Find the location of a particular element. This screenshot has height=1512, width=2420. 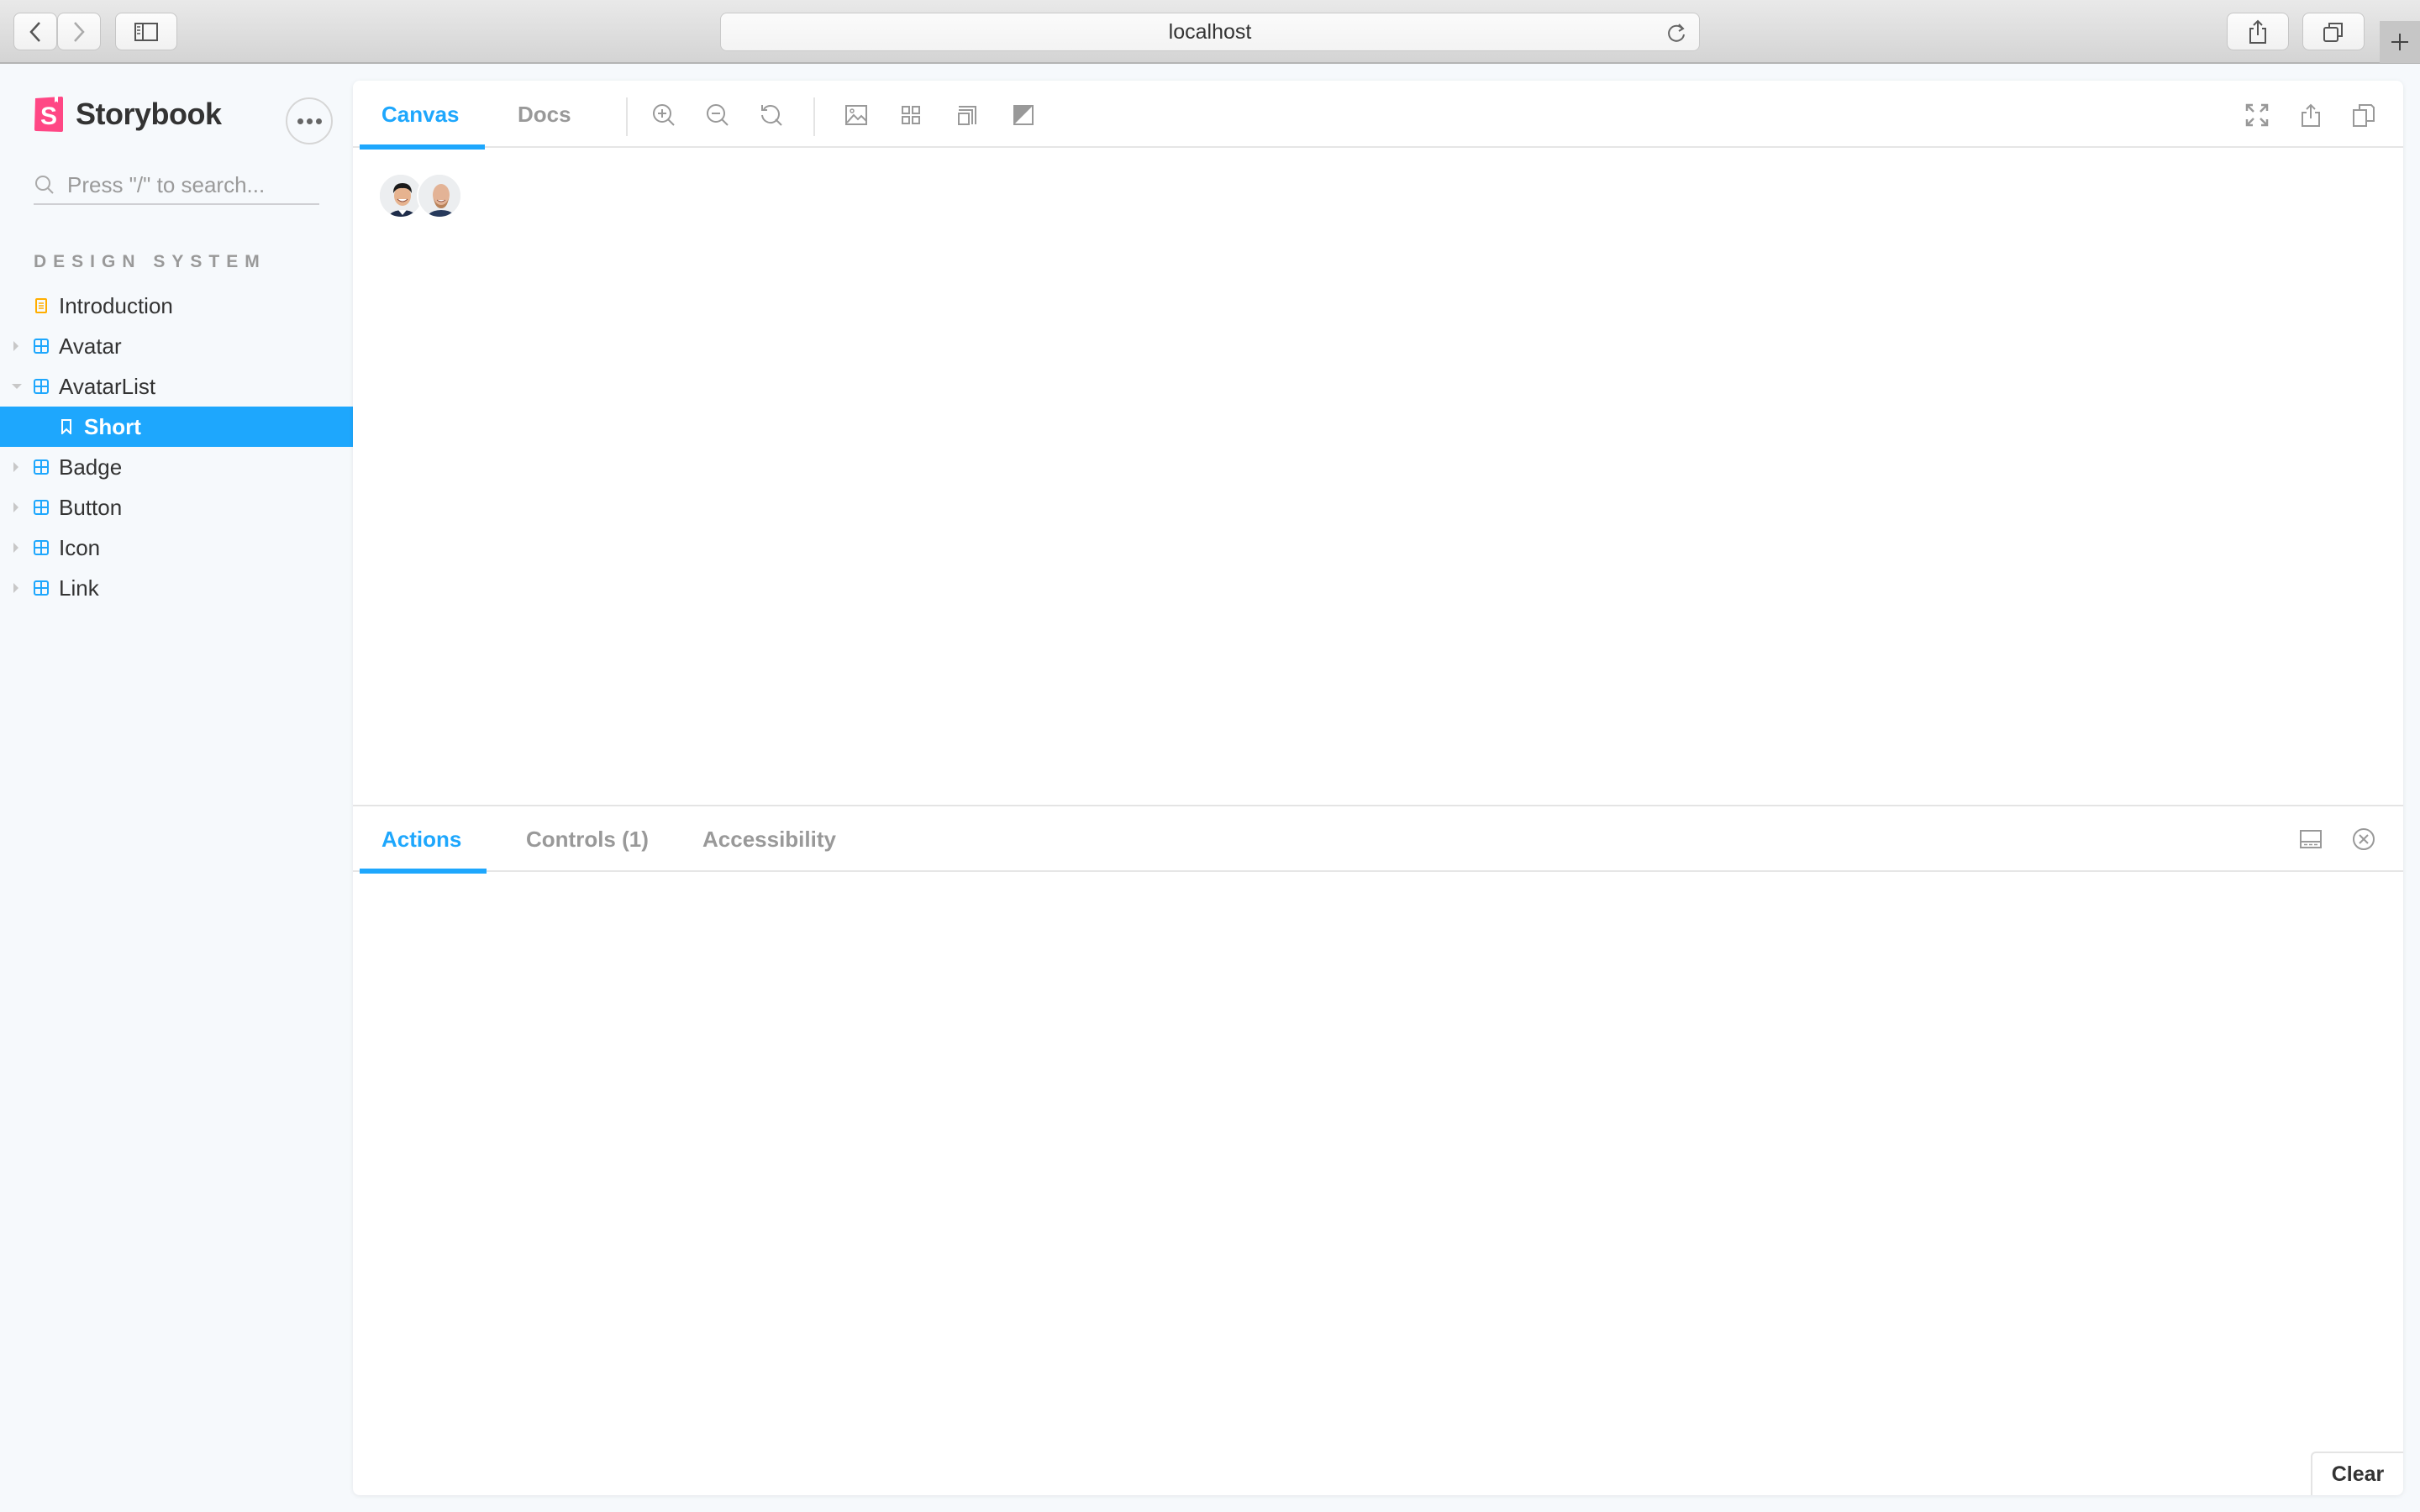

tab-canvas: Canvas is located at coordinates (420, 115).